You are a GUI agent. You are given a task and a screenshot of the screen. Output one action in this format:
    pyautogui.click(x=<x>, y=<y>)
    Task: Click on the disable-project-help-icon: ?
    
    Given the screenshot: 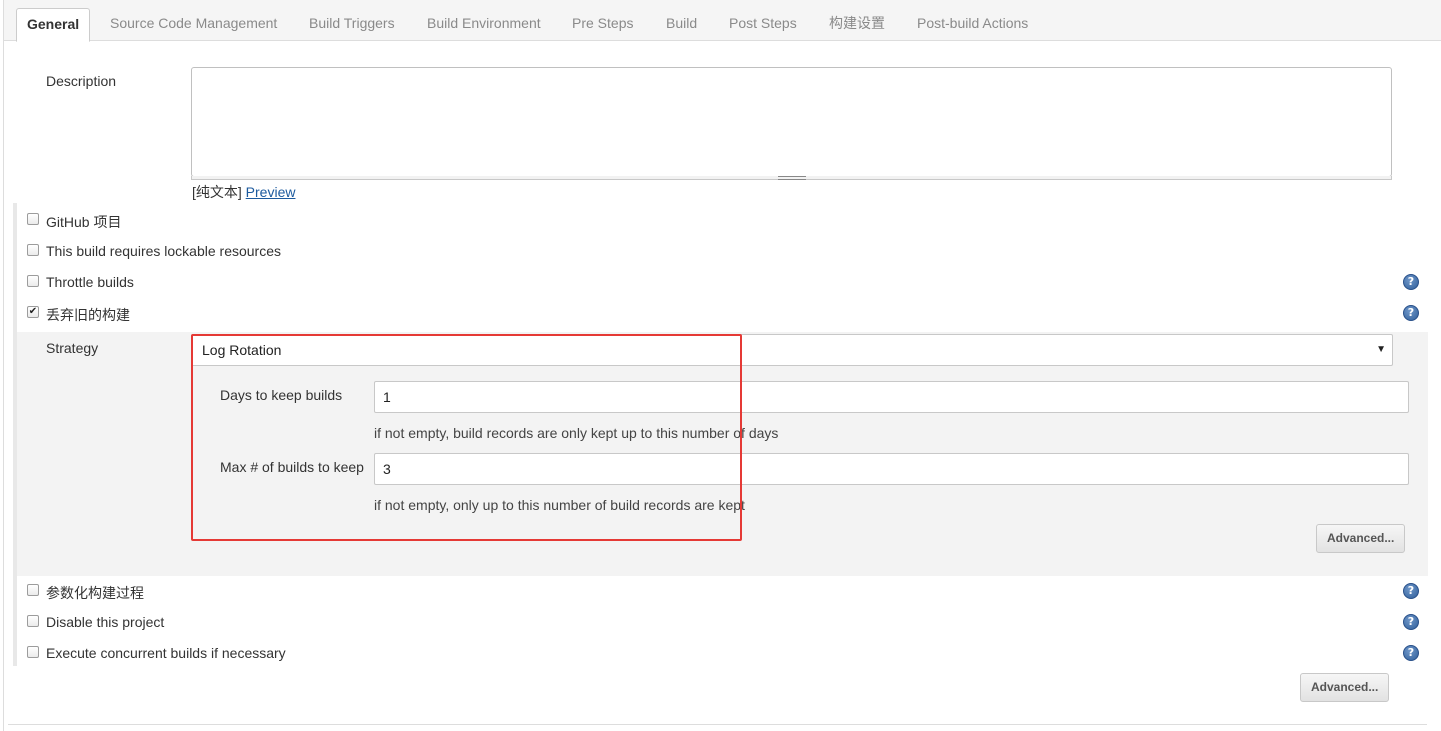 What is the action you would take?
    pyautogui.click(x=1411, y=622)
    